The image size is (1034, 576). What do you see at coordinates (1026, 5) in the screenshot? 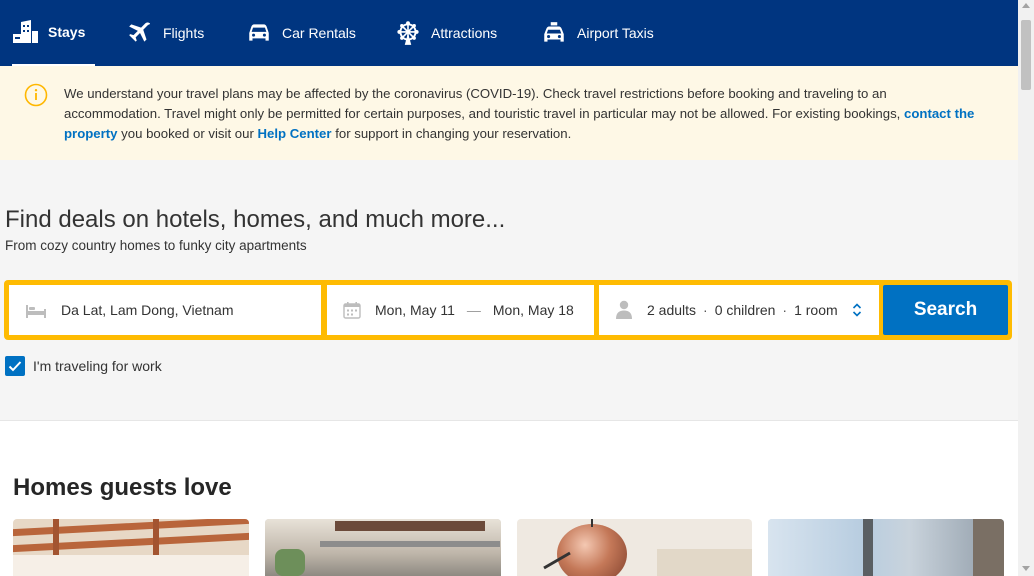
I see `scroll-up-icon` at bounding box center [1026, 5].